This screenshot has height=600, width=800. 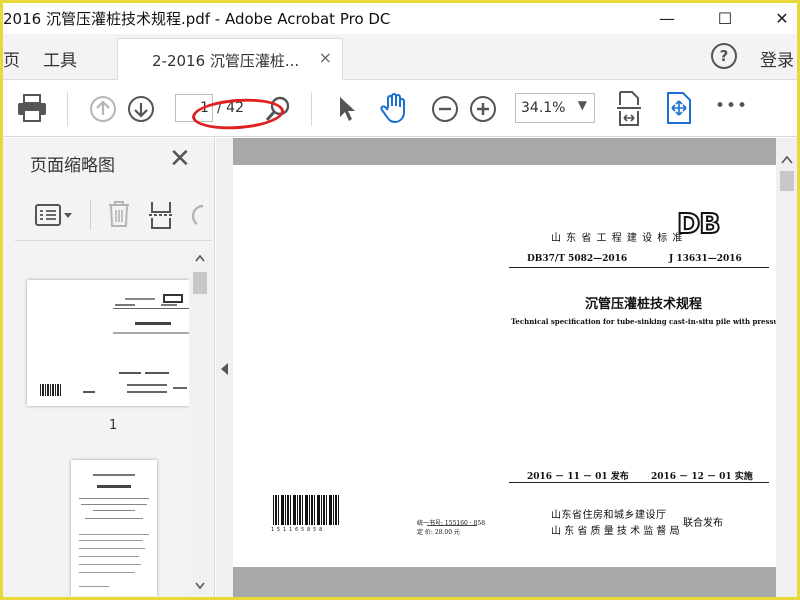 I want to click on zoom-level-select: 34.1% ▼, so click(x=555, y=108).